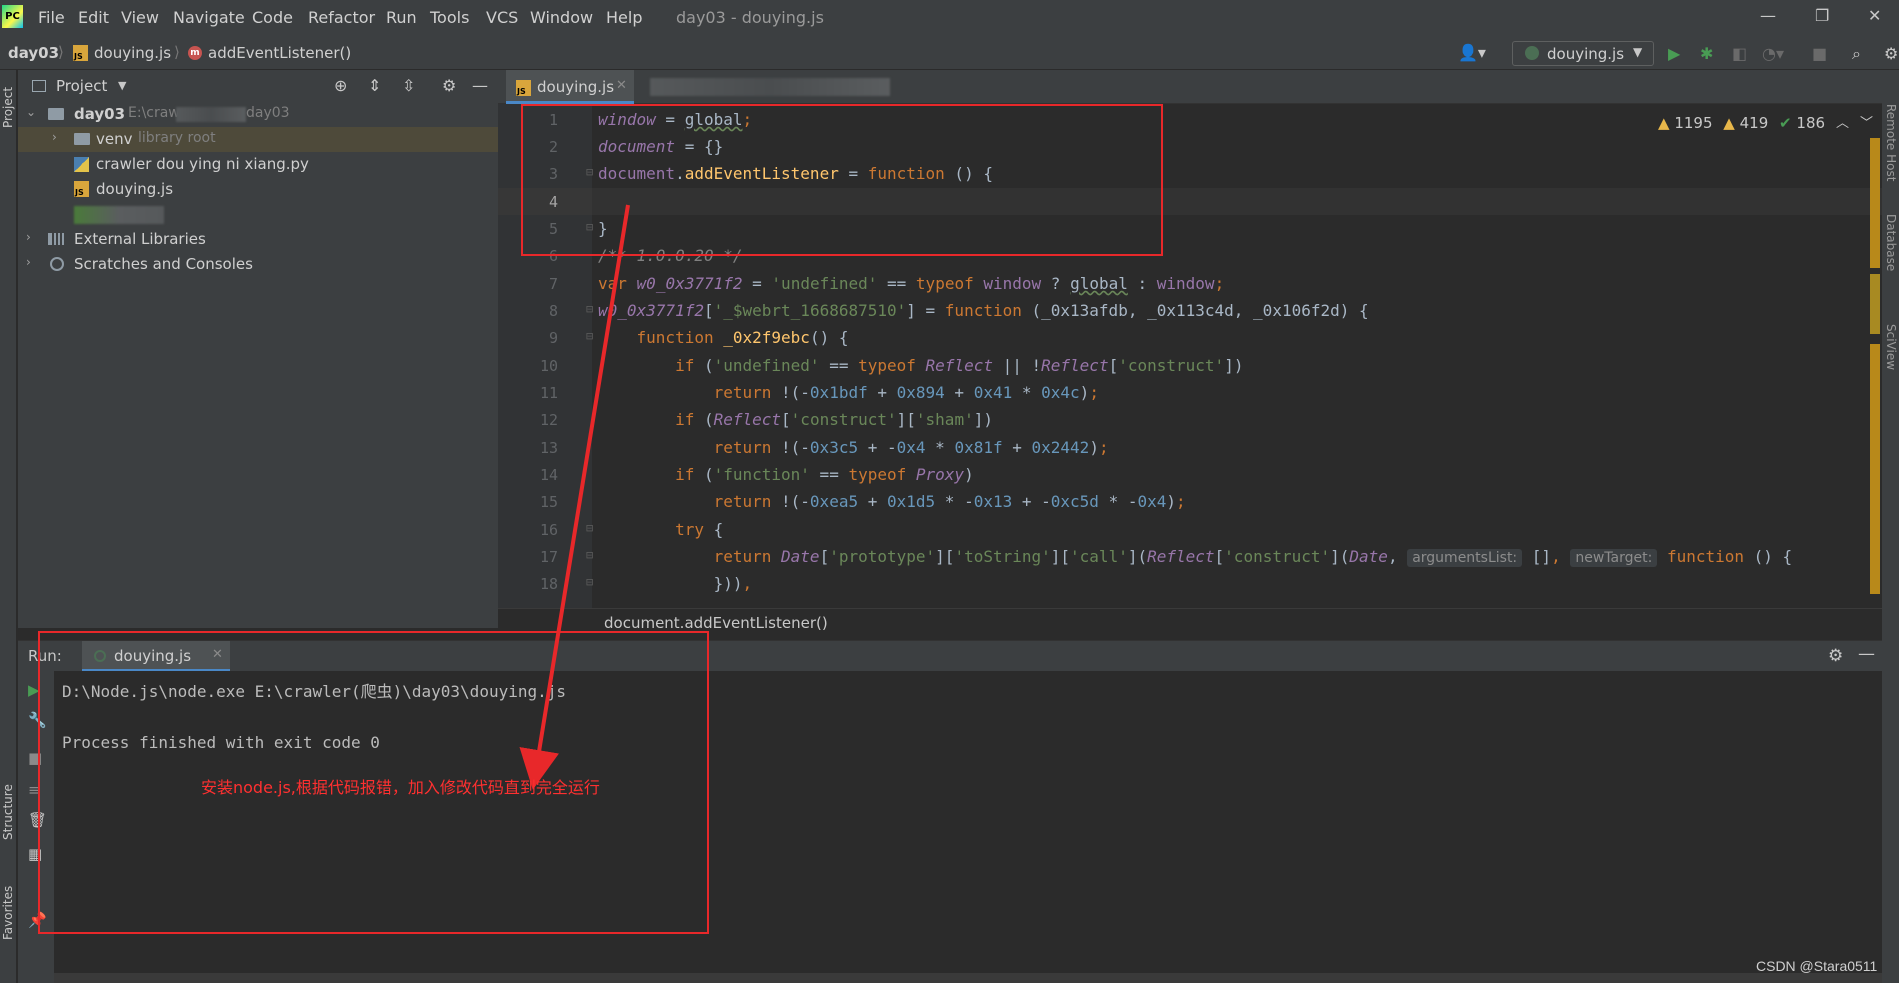 This screenshot has width=1899, height=983. What do you see at coordinates (140, 17) in the screenshot?
I see `menu-view: View` at bounding box center [140, 17].